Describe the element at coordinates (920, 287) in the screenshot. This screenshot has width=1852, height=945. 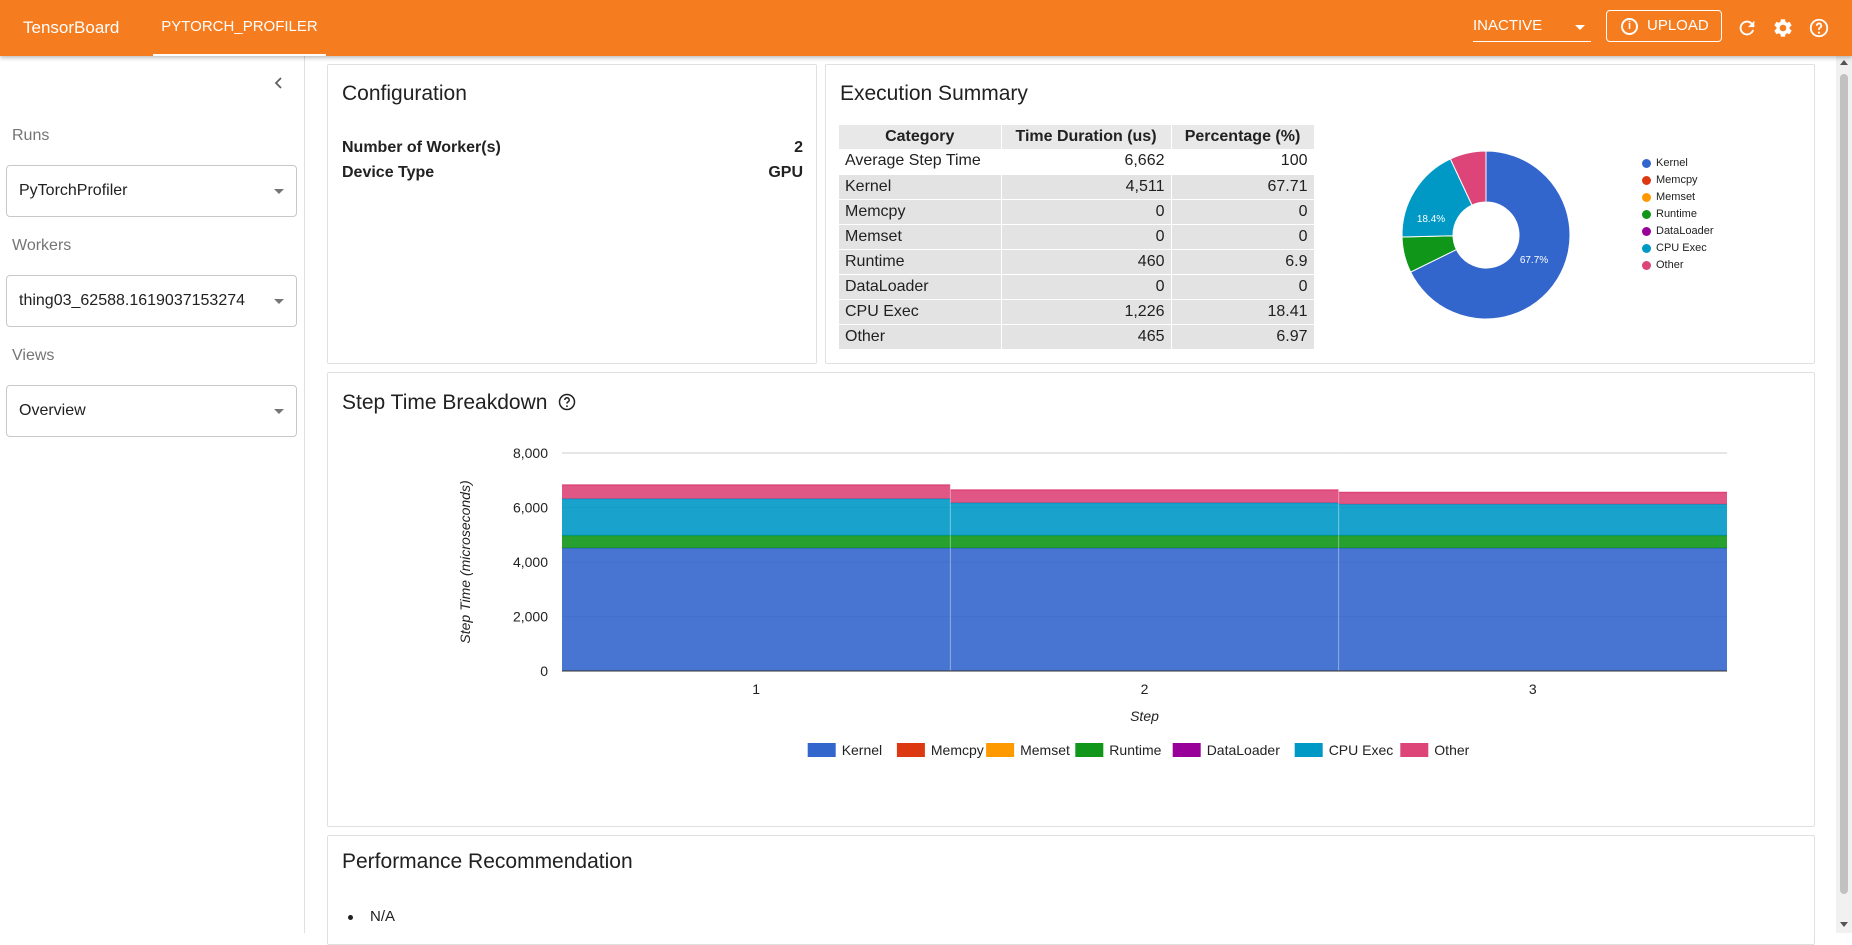
I see `table-cell: DataLoader` at that location.